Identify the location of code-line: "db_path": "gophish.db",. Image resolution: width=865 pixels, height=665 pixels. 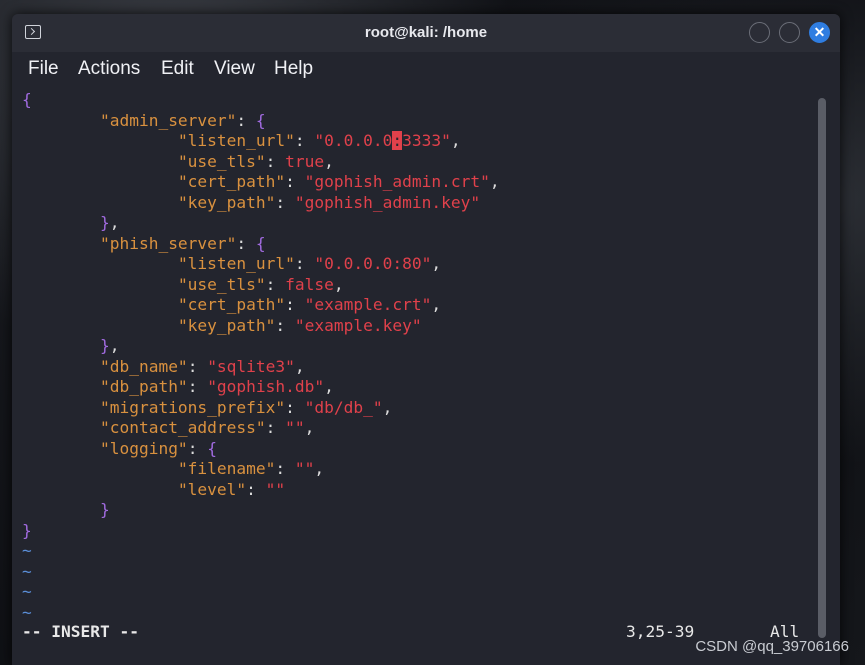
(178, 387).